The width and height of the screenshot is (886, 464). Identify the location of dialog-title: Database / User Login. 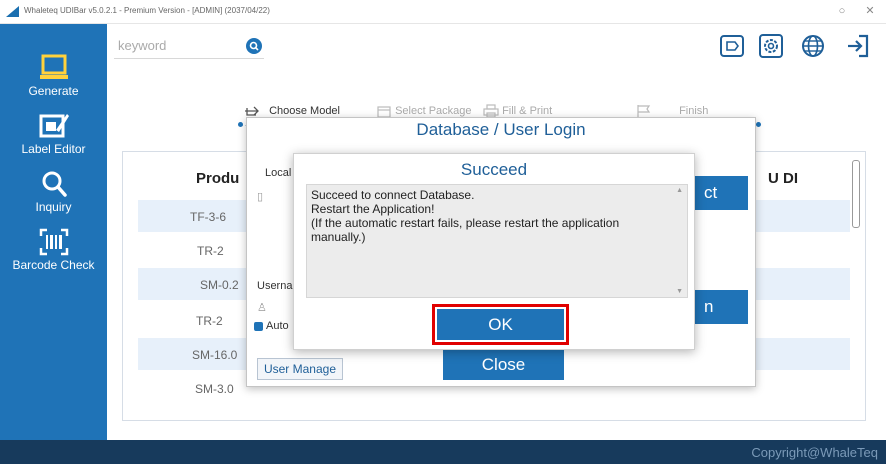
(501, 129).